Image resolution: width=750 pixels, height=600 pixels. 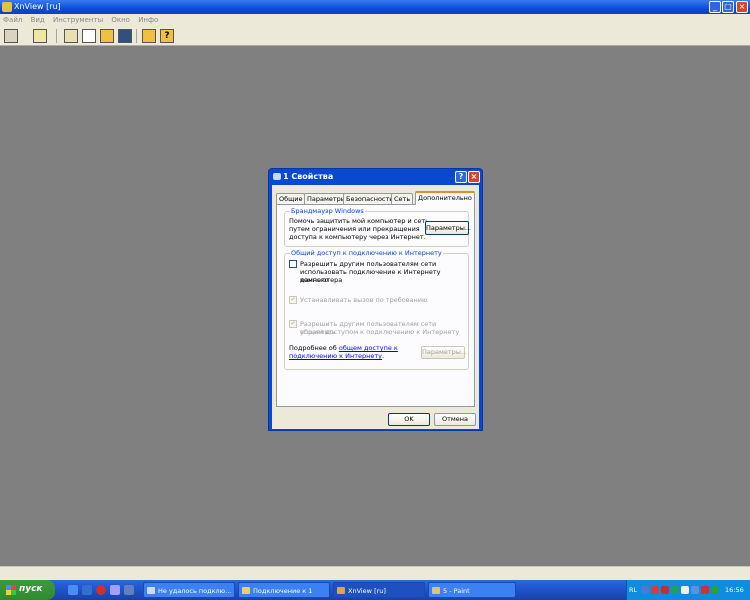 I want to click on task-label: Подключение к 1, so click(x=283, y=591).